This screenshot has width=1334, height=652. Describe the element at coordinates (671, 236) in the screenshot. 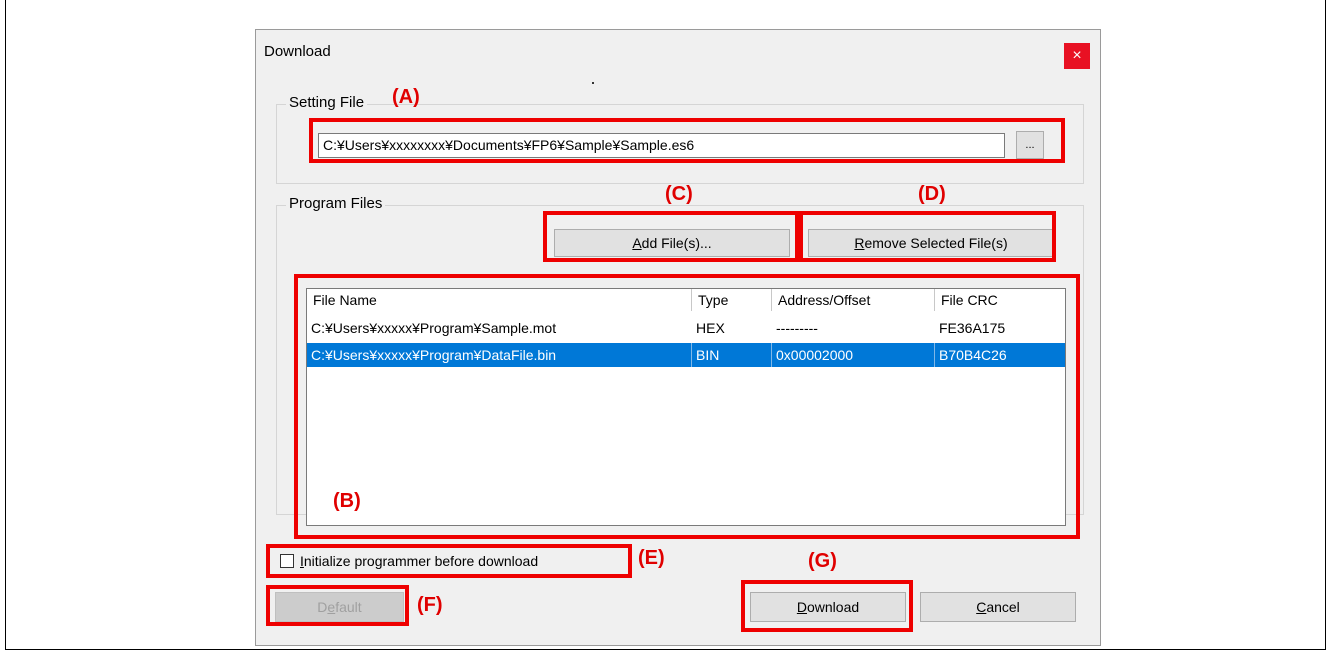

I see `highlight-box-add-files` at that location.